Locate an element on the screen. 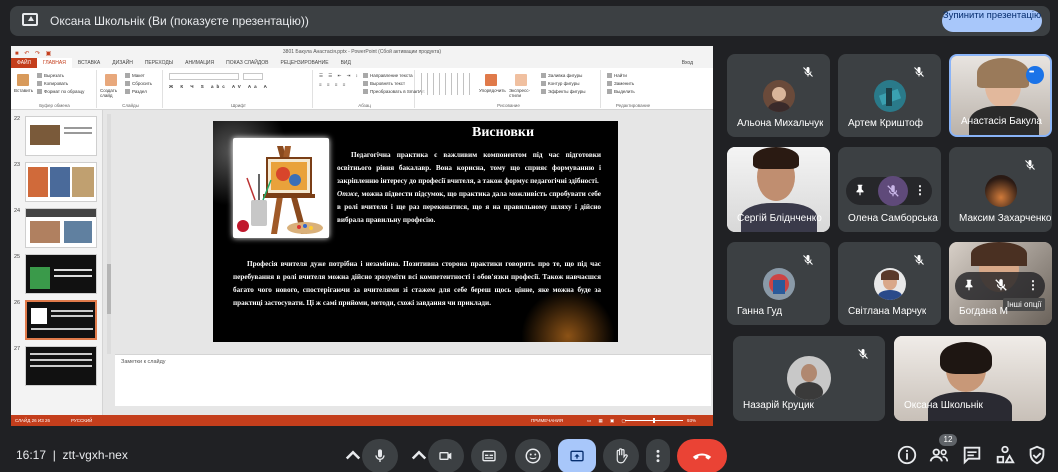 The image size is (1058, 472). thumb-number: 24 is located at coordinates (17, 211).